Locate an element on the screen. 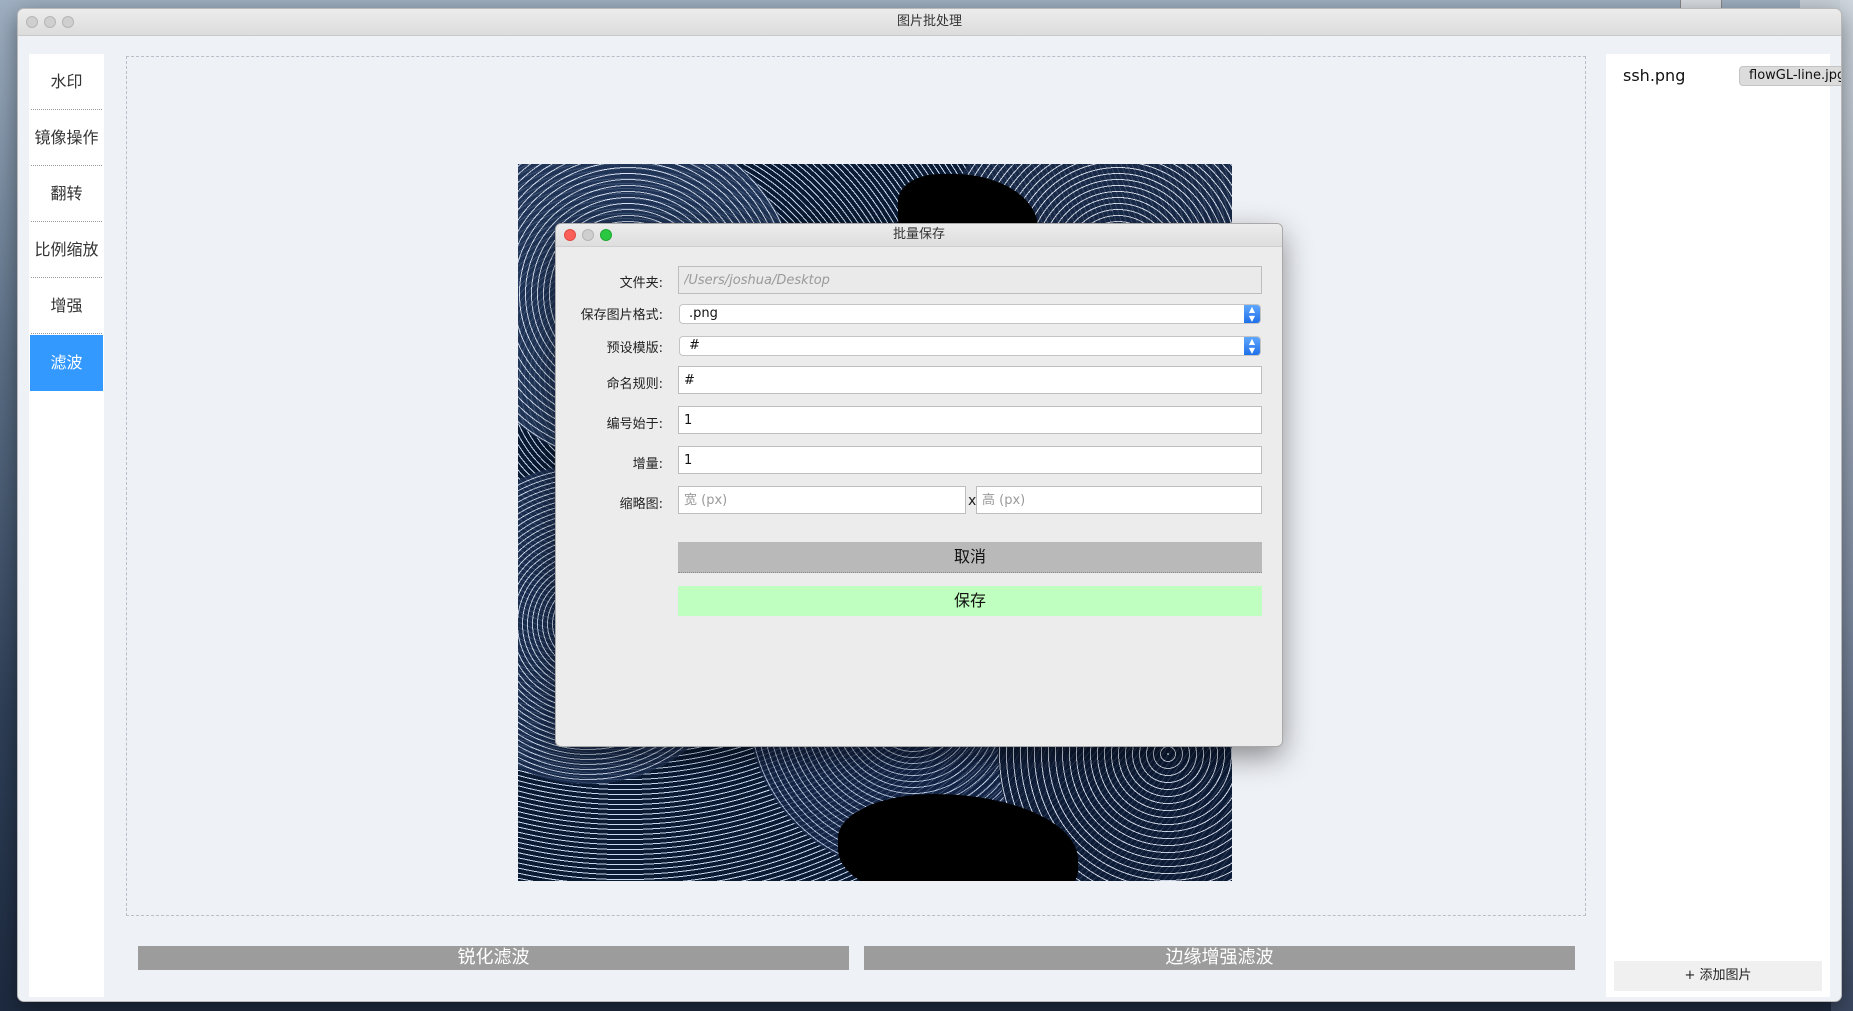  thumbnail-height-field is located at coordinates (1119, 500).